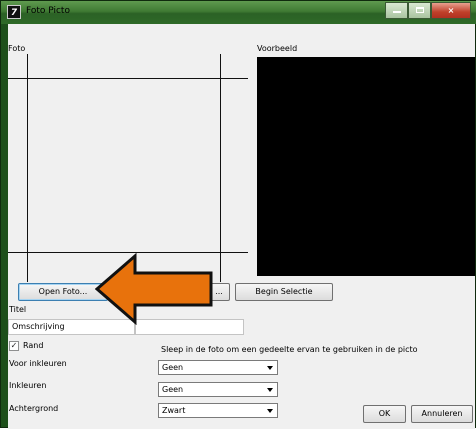  I want to click on voor-inkleuren-select: Geen, so click(218, 367).